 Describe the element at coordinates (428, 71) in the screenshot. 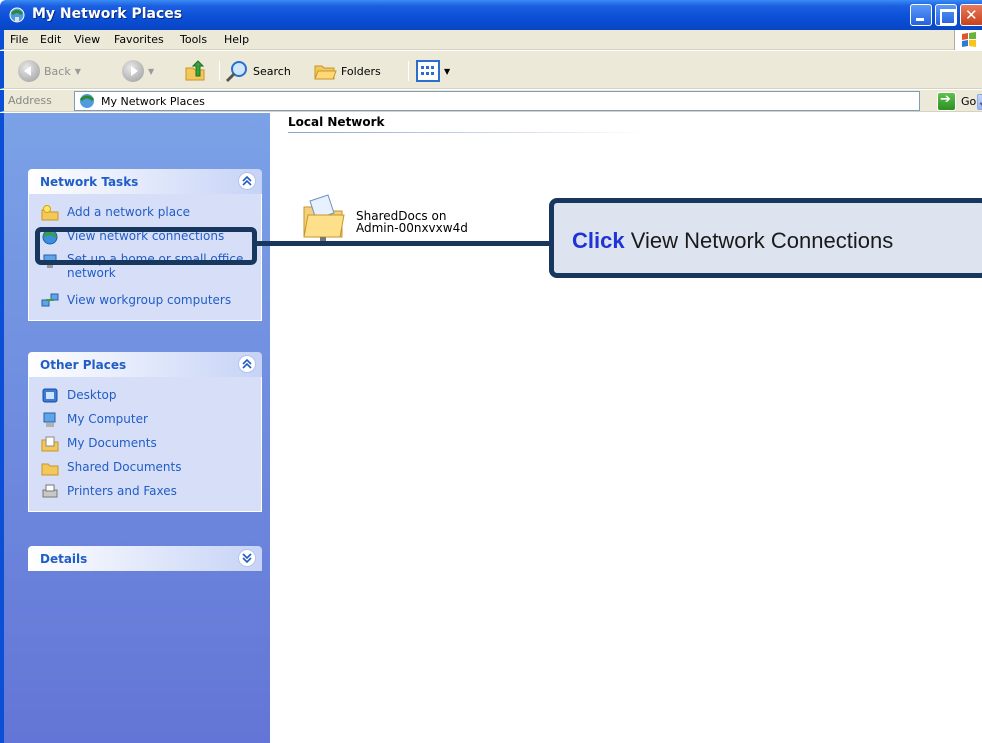

I see `views-icon` at that location.